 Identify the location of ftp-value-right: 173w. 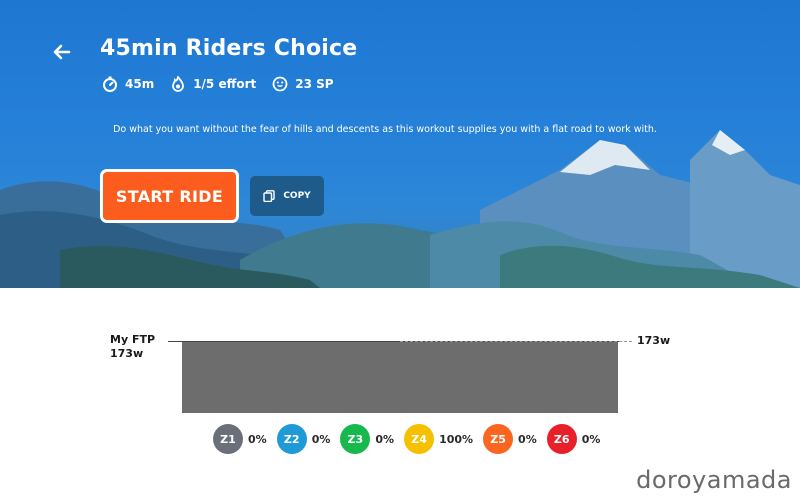
(654, 340).